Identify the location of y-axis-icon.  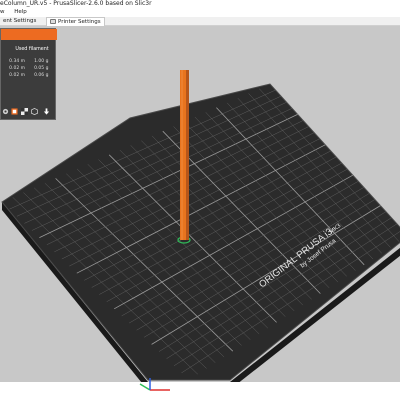
(145, 387).